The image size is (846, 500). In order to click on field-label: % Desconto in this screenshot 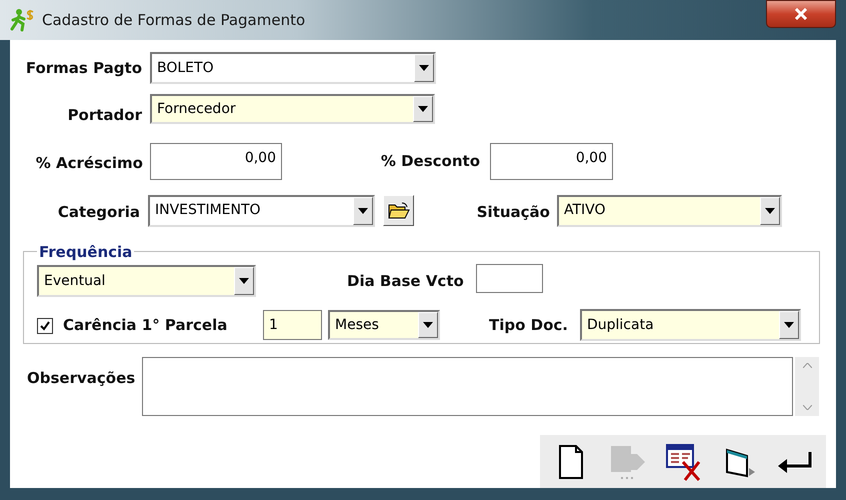, I will do `click(430, 161)`.